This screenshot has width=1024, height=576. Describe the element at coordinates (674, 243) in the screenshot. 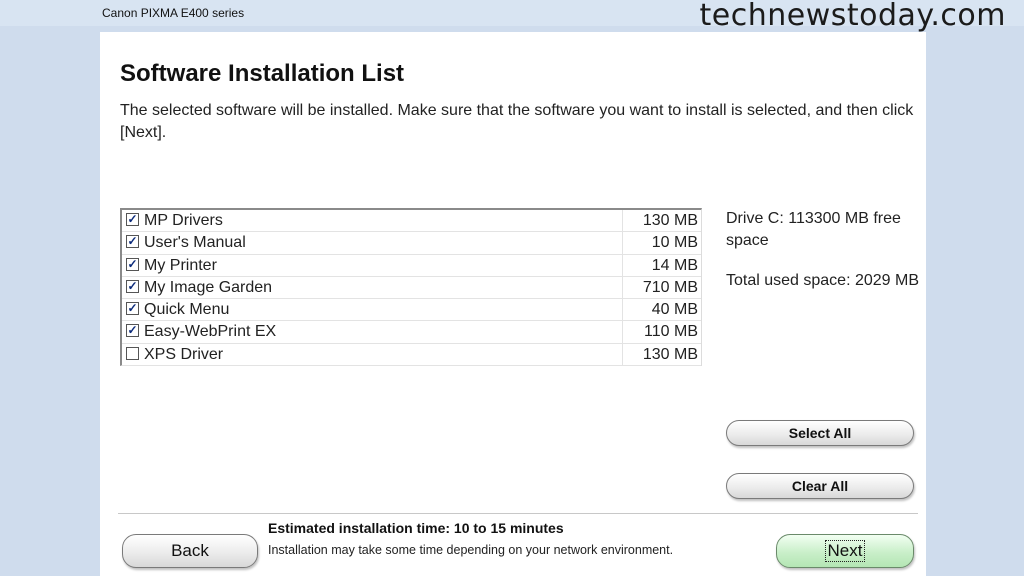

I see `item-size: 10 MB` at that location.